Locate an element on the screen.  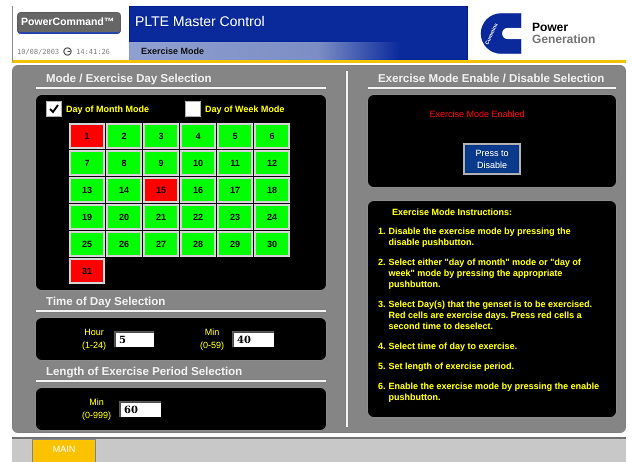
day-cell: 31 is located at coordinates (87, 271).